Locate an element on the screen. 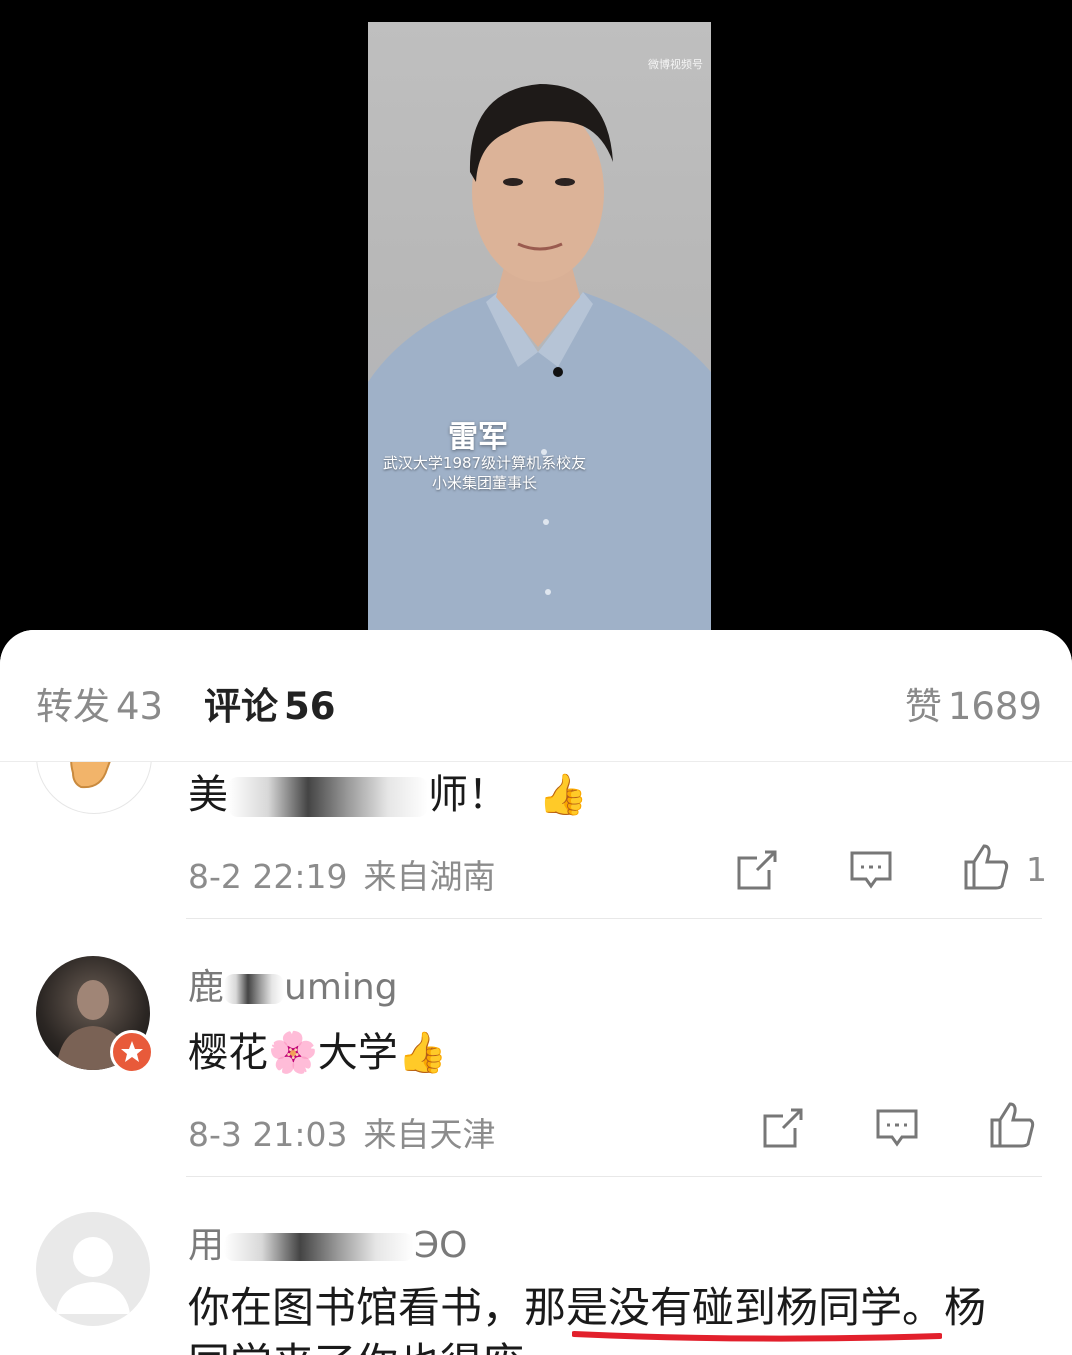 This screenshot has width=1072, height=1355. name-start: 用 is located at coordinates (206, 1245).